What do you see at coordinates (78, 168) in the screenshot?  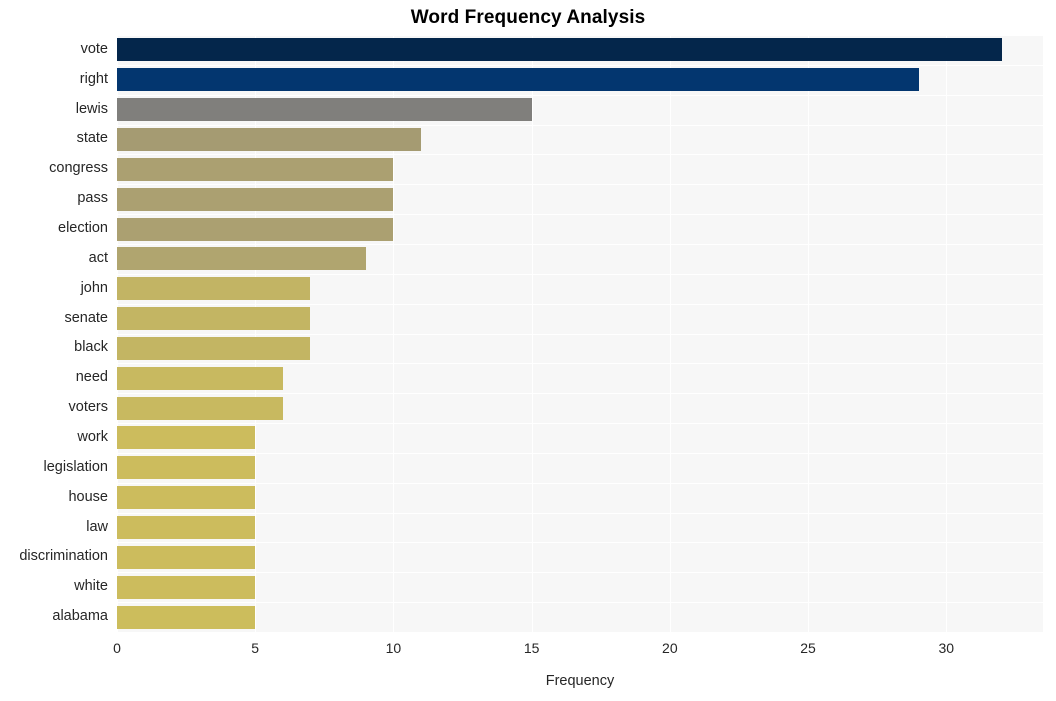 I see `y-tick-label-congress: congress` at bounding box center [78, 168].